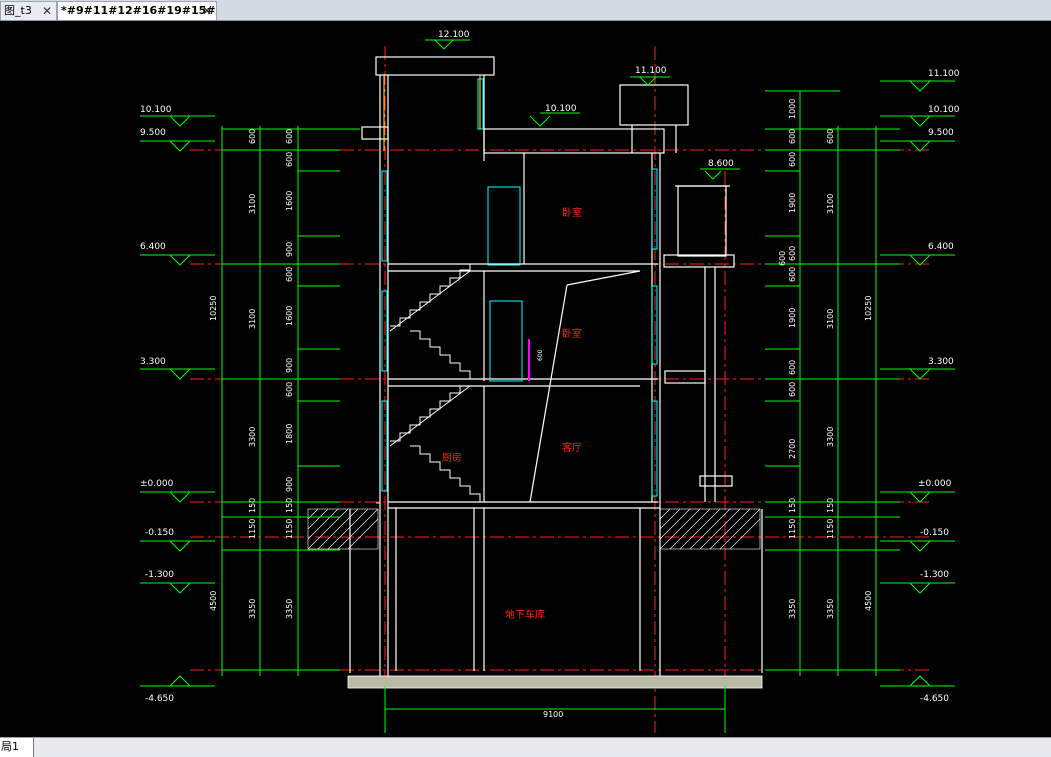 This screenshot has height=757, width=1051. What do you see at coordinates (941, 247) in the screenshot?
I see `elev-label-r4: 6.400` at bounding box center [941, 247].